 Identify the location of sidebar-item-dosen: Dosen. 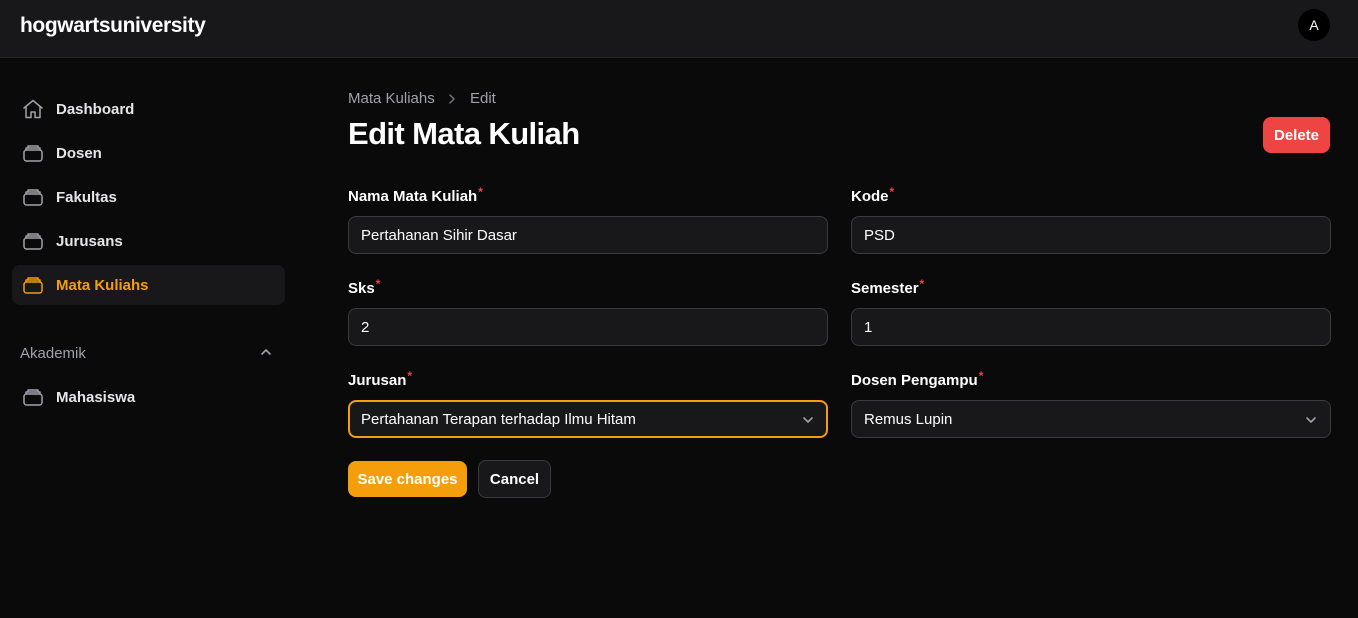
(148, 153).